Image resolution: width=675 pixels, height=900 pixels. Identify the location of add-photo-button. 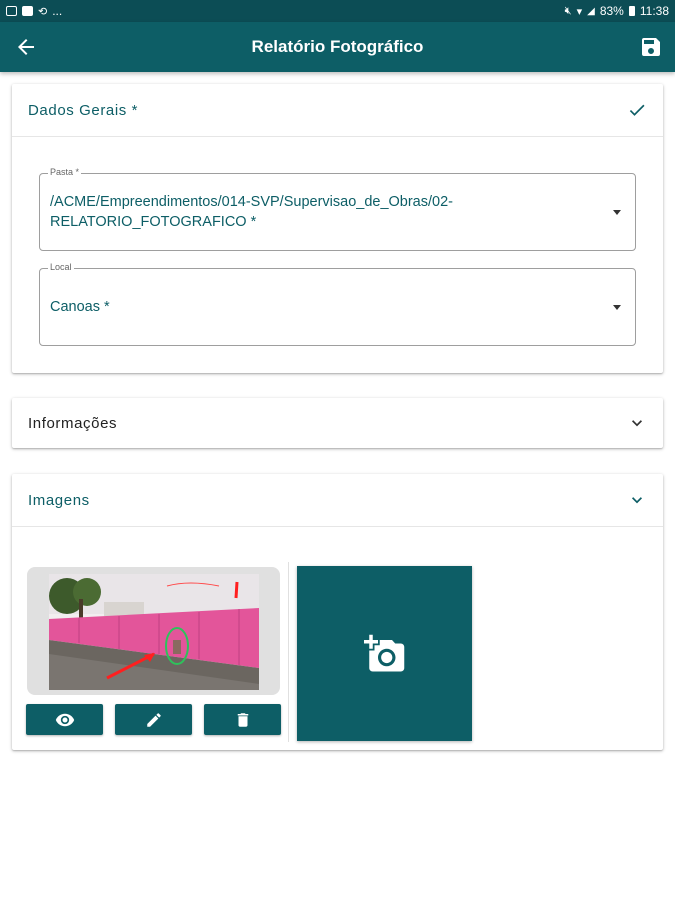
(384, 653).